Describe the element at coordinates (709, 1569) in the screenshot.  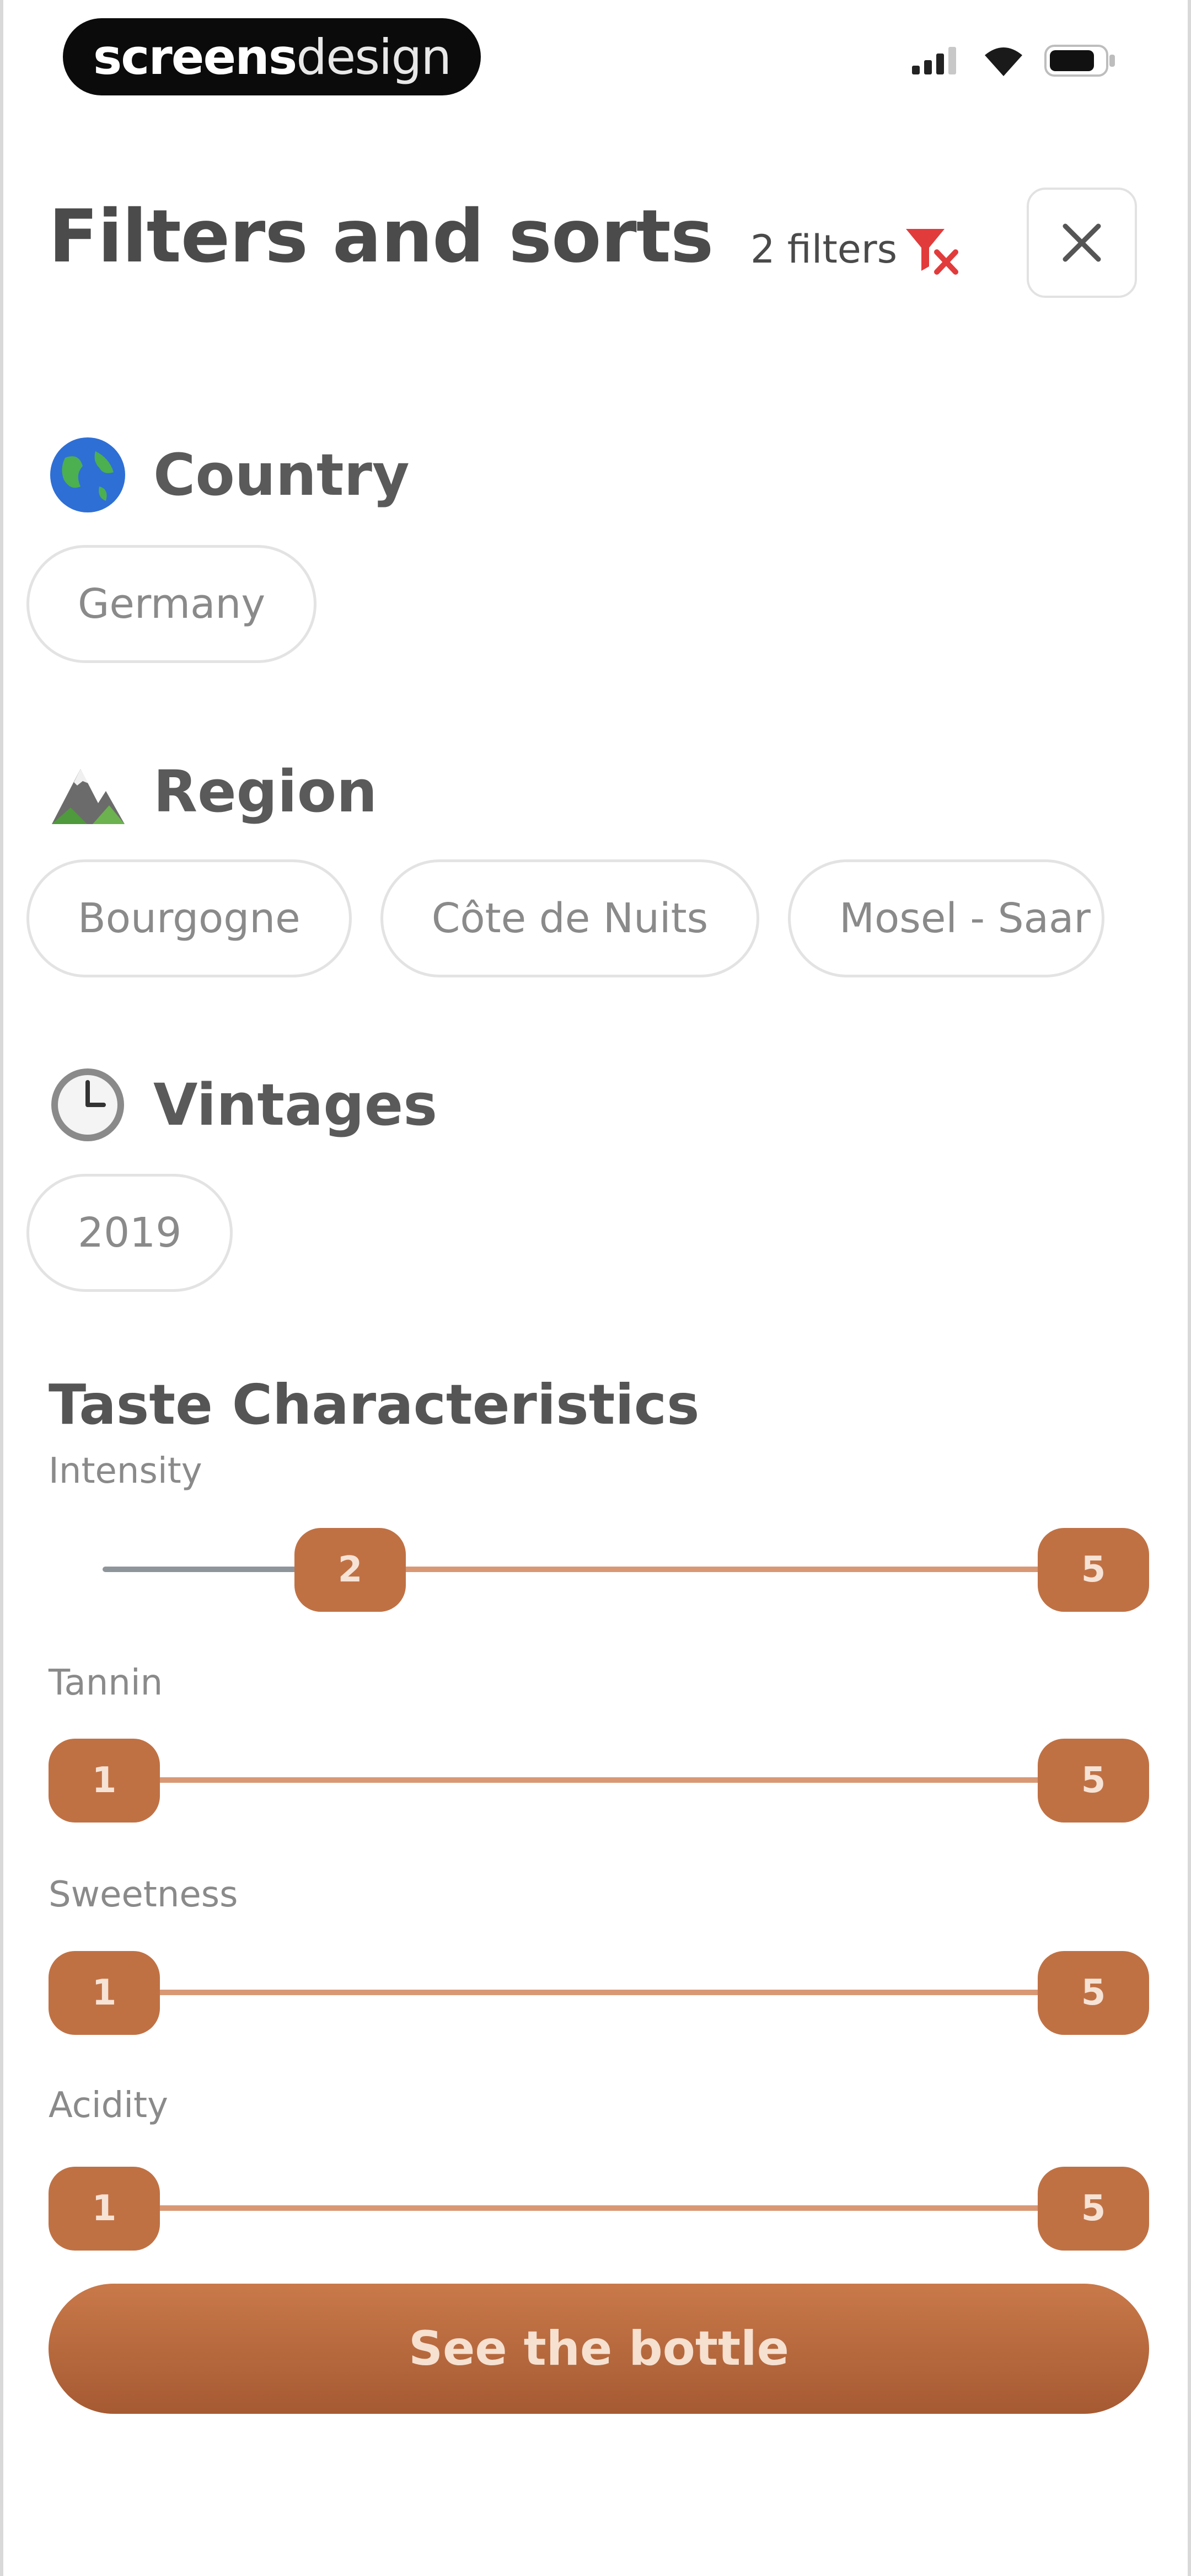
I see `intensity-range-fill` at that location.